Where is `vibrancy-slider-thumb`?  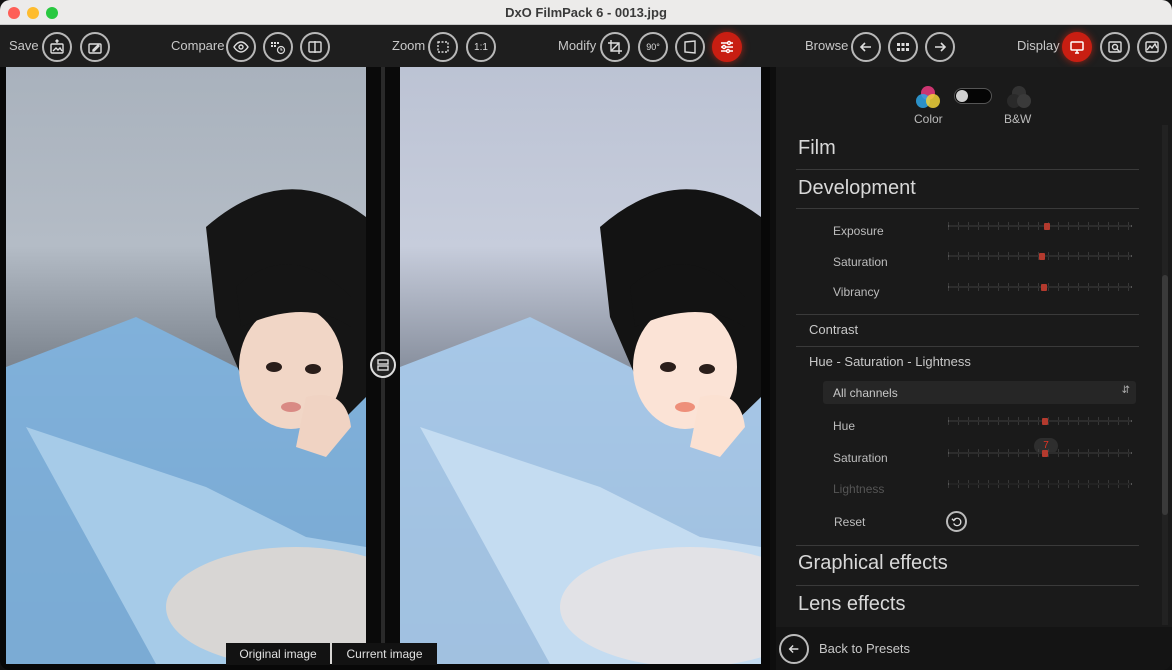
vibrancy-slider-thumb is located at coordinates (1043, 287).